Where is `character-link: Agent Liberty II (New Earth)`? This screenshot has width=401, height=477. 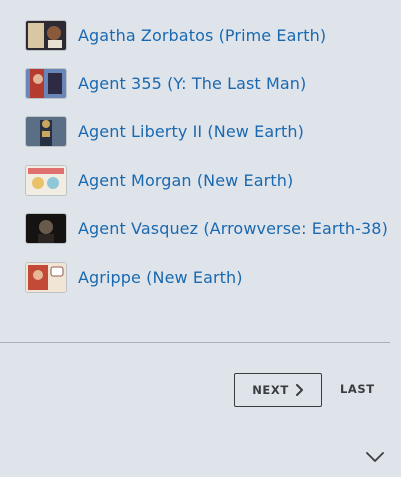 character-link: Agent Liberty II (New Earth) is located at coordinates (191, 131).